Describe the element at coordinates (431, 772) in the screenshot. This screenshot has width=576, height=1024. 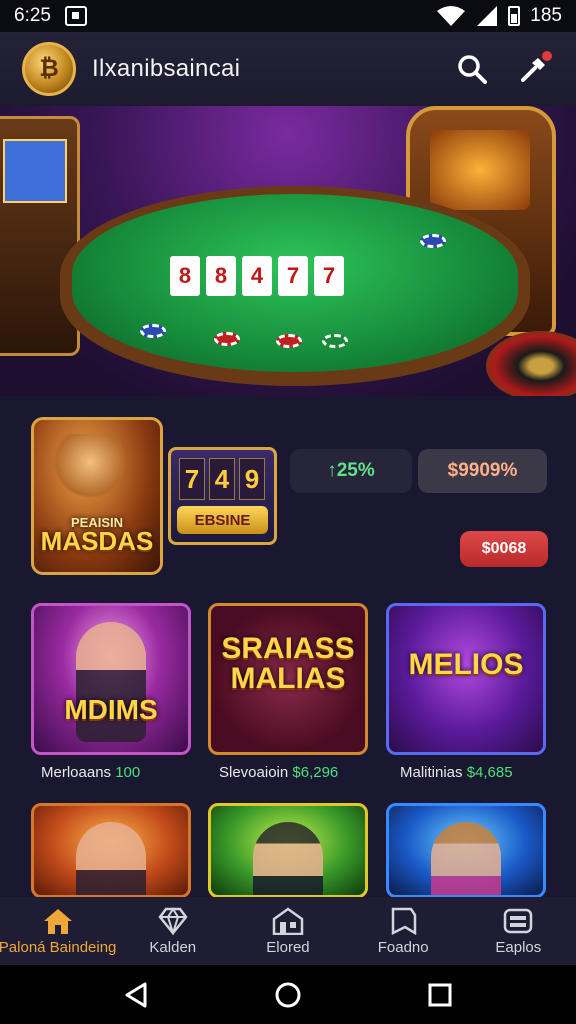
I see `game-name: Malitinias` at that location.